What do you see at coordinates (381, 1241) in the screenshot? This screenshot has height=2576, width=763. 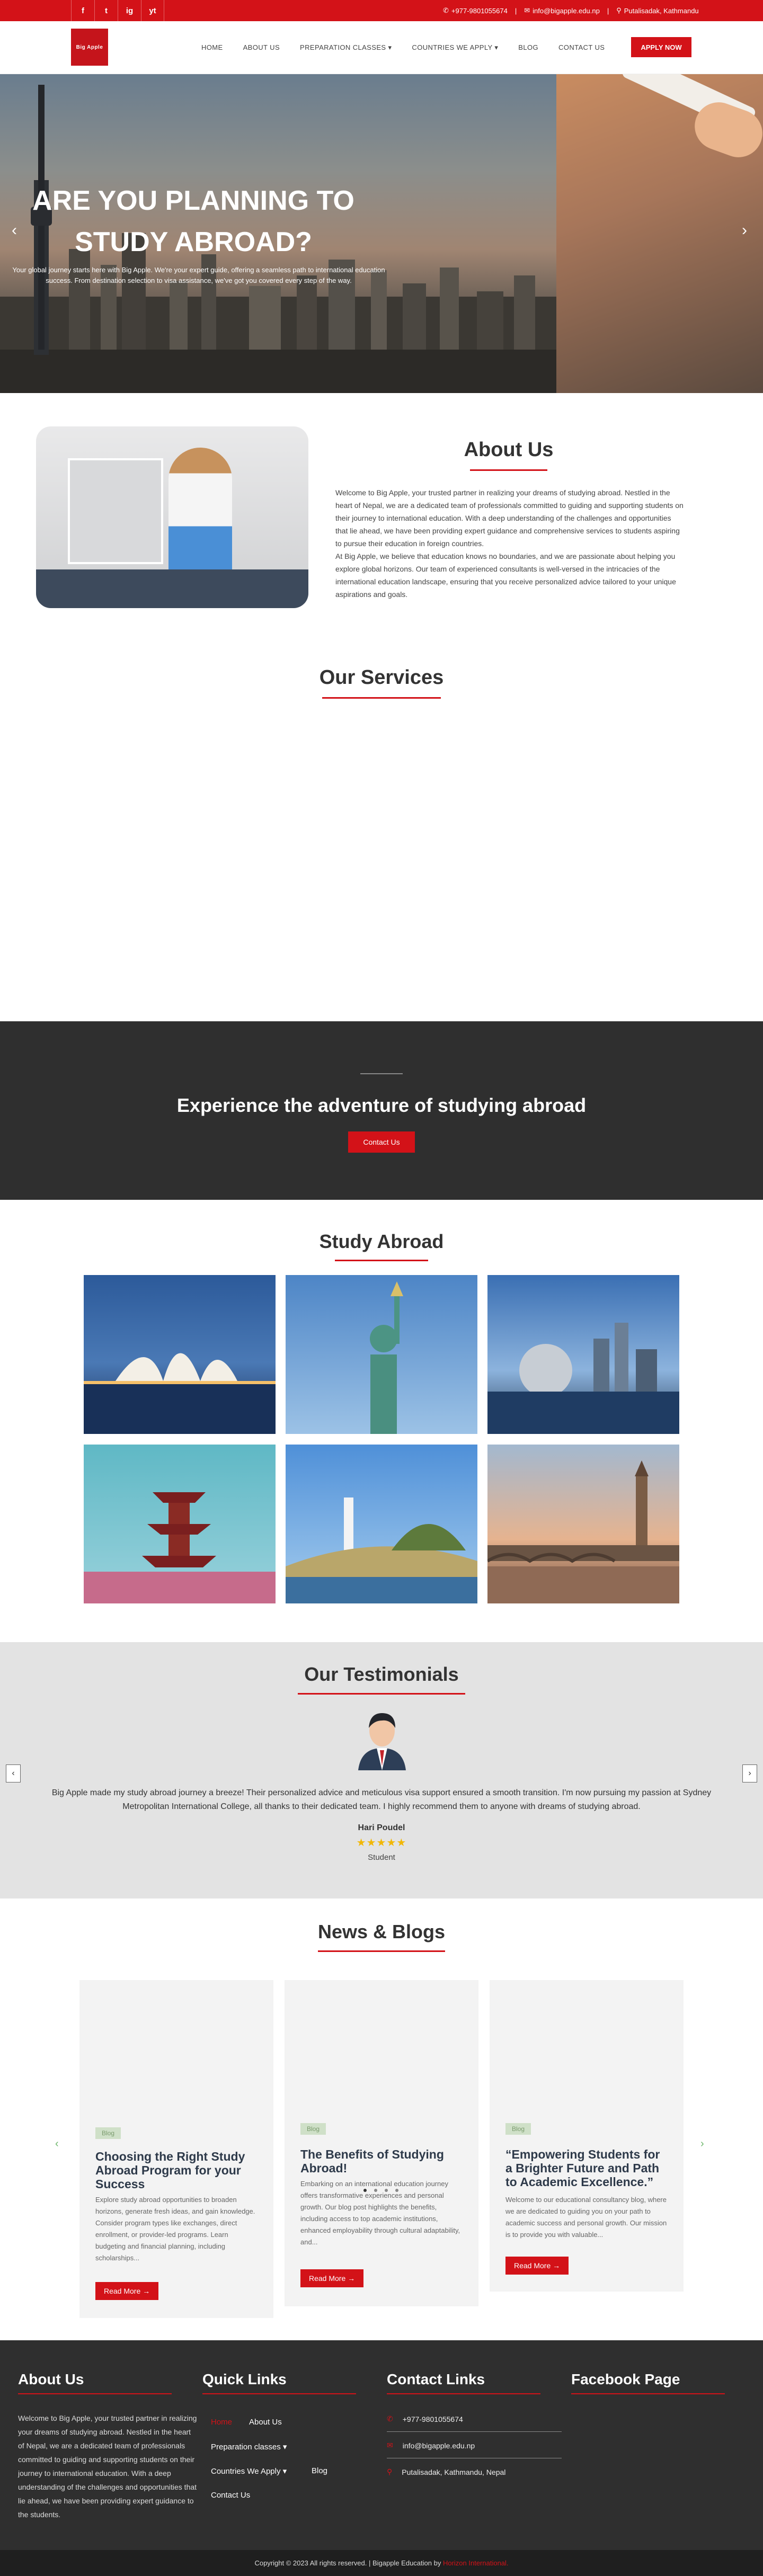 I see `study-abroad-title: Study Abroad` at bounding box center [381, 1241].